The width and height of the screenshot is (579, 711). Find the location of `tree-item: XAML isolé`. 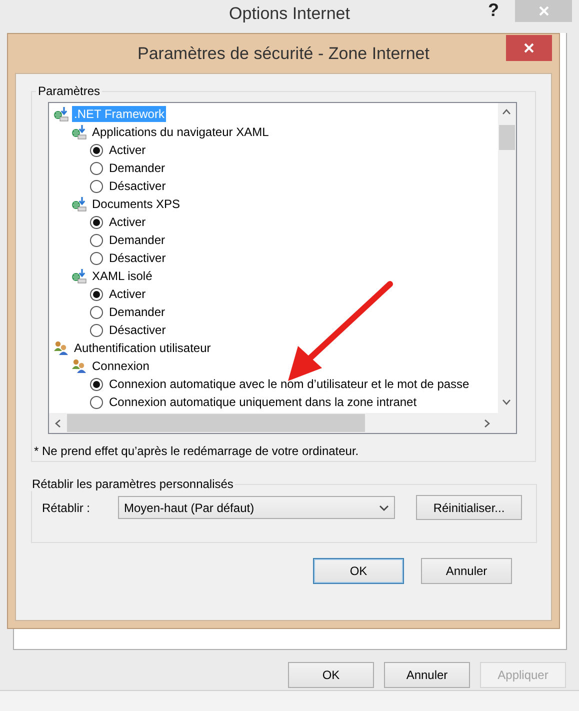

tree-item: XAML isolé is located at coordinates (122, 276).